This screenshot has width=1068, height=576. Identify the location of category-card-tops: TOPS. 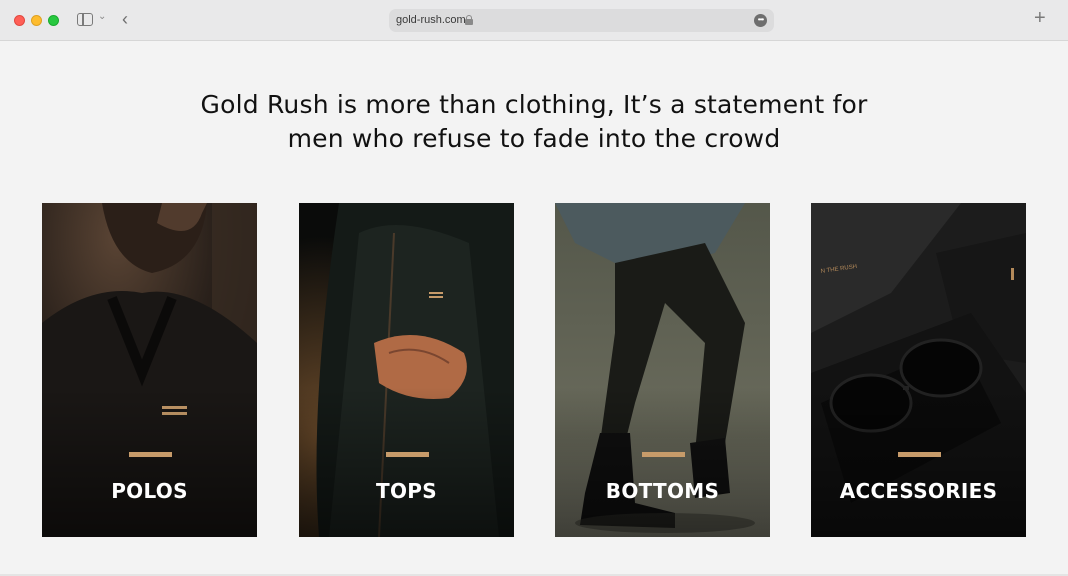
(406, 370).